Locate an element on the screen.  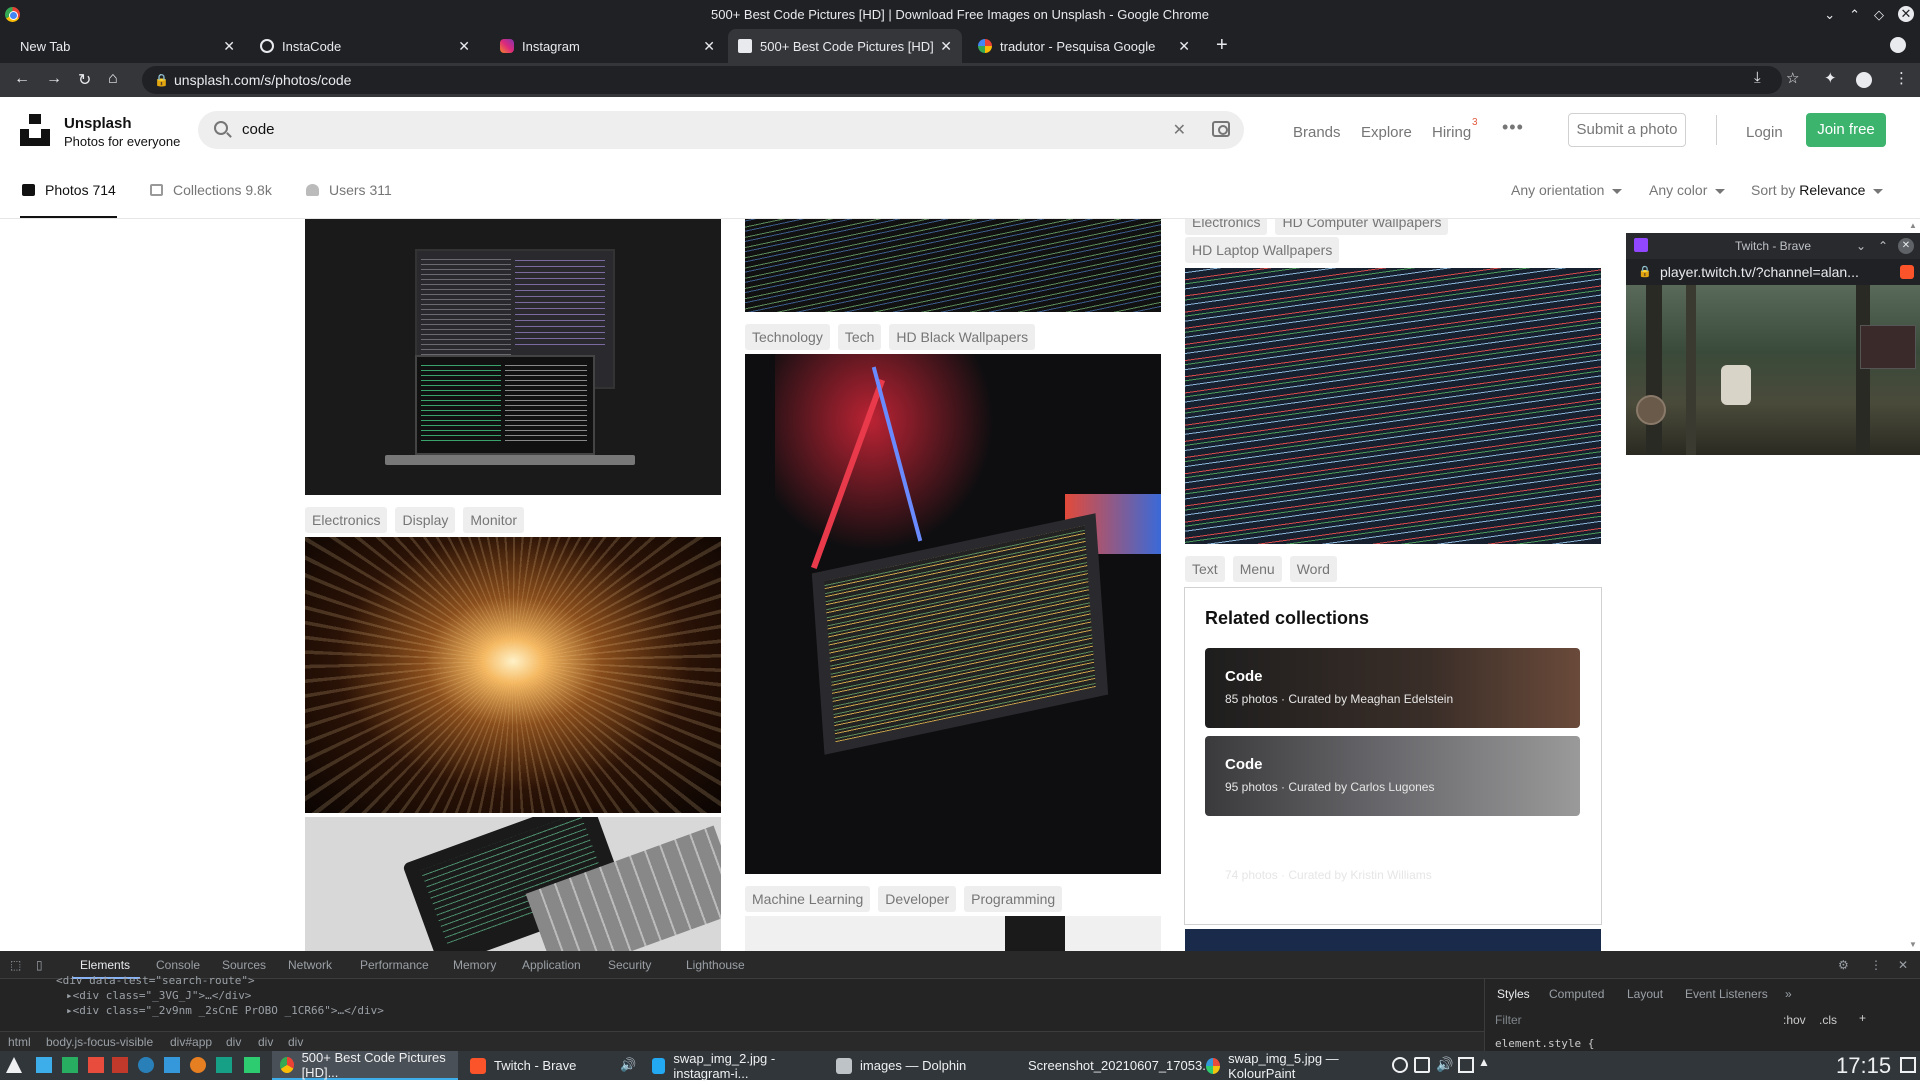
calculator-icon is located at coordinates (70, 1065).